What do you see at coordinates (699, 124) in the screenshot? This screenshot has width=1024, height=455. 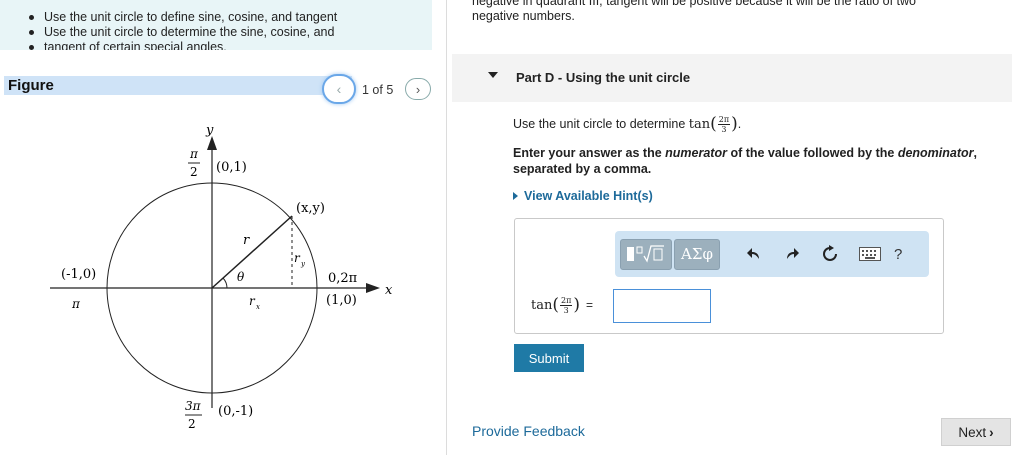 I see `question-func: tan` at bounding box center [699, 124].